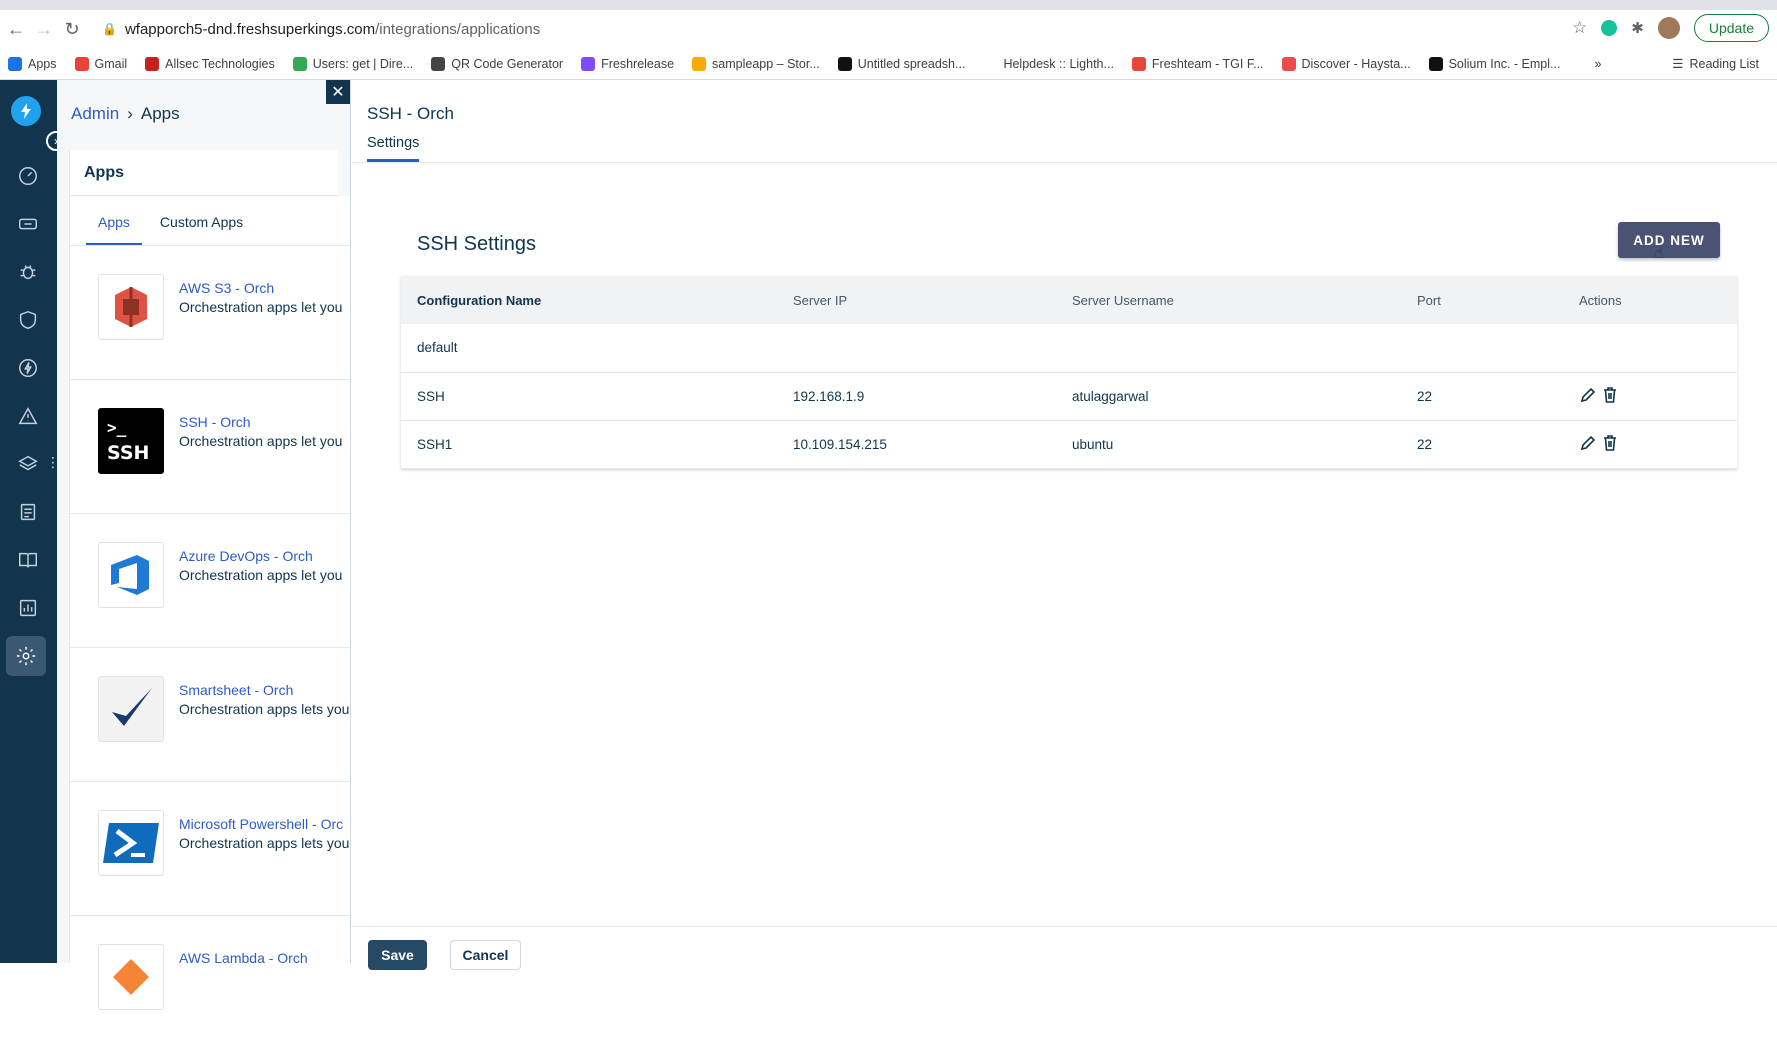 Image resolution: width=1777 pixels, height=1050 pixels. I want to click on app-name: Microsoft Powershell - Orc, so click(261, 824).